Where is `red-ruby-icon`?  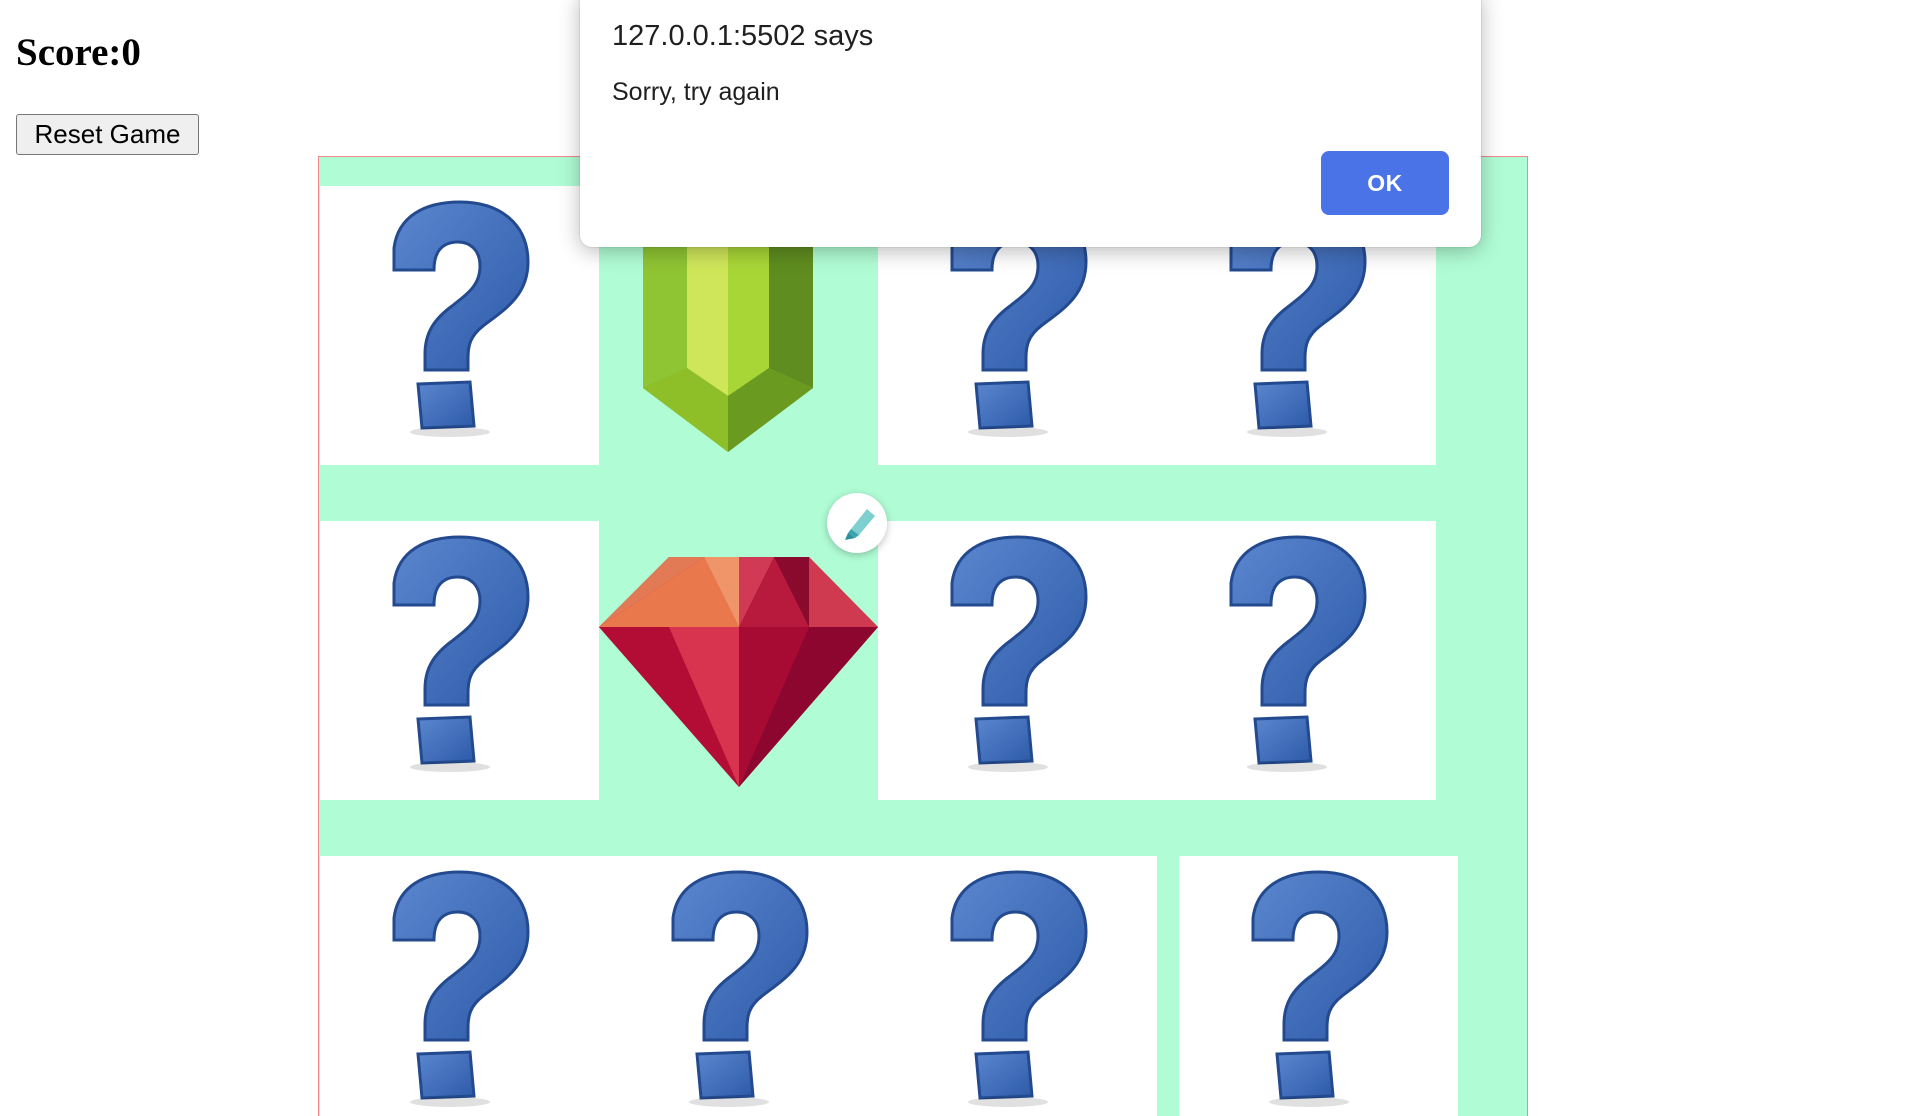
red-ruby-icon is located at coordinates (738, 672).